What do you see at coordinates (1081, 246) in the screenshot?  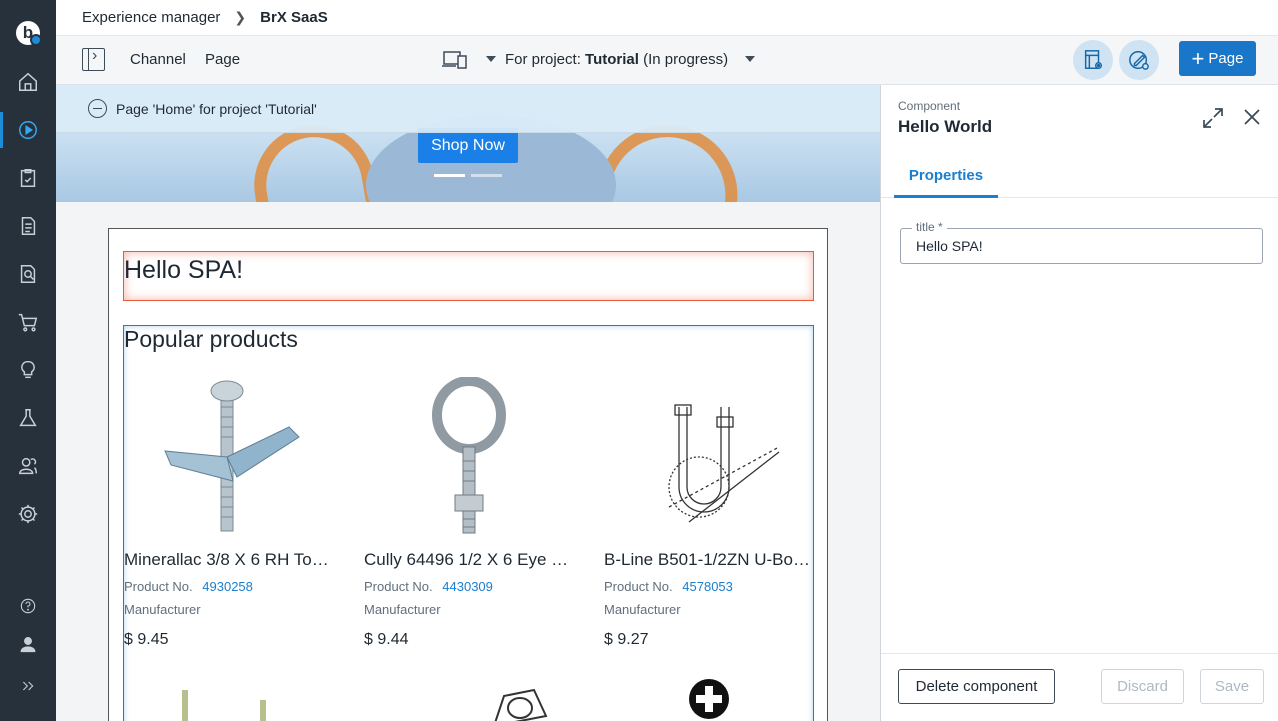 I see `title-input` at bounding box center [1081, 246].